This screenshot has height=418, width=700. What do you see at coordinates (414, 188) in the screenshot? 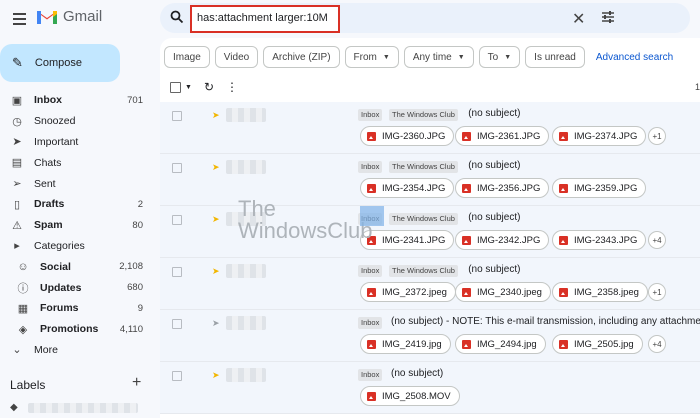
I see `attachment-name: IMG-2354.JPG` at bounding box center [414, 188].